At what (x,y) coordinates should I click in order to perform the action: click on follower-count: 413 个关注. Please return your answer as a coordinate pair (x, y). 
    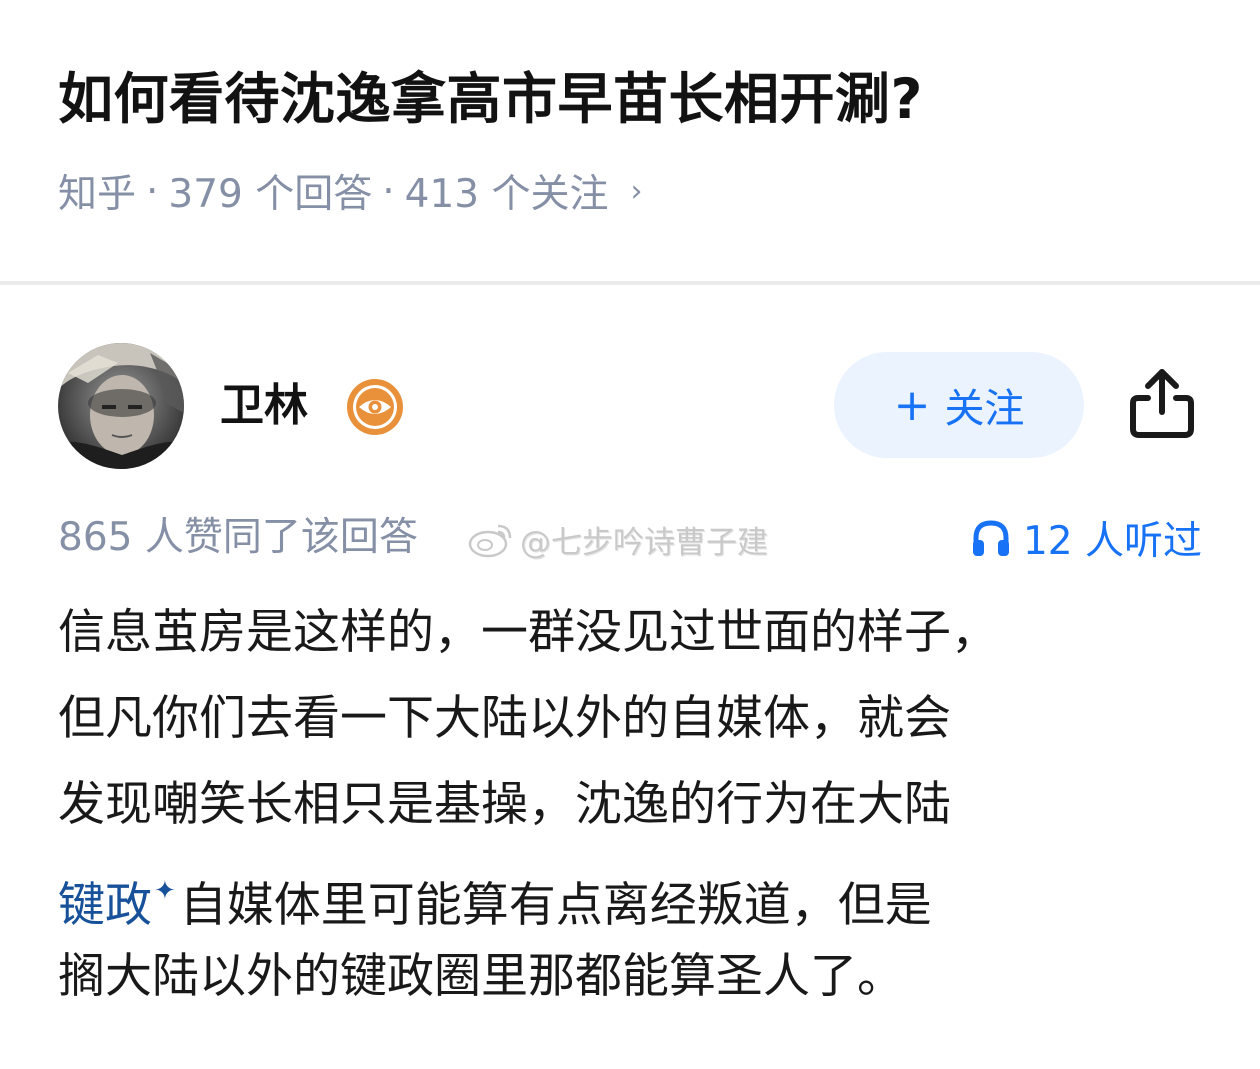
    Looking at the image, I should click on (506, 194).